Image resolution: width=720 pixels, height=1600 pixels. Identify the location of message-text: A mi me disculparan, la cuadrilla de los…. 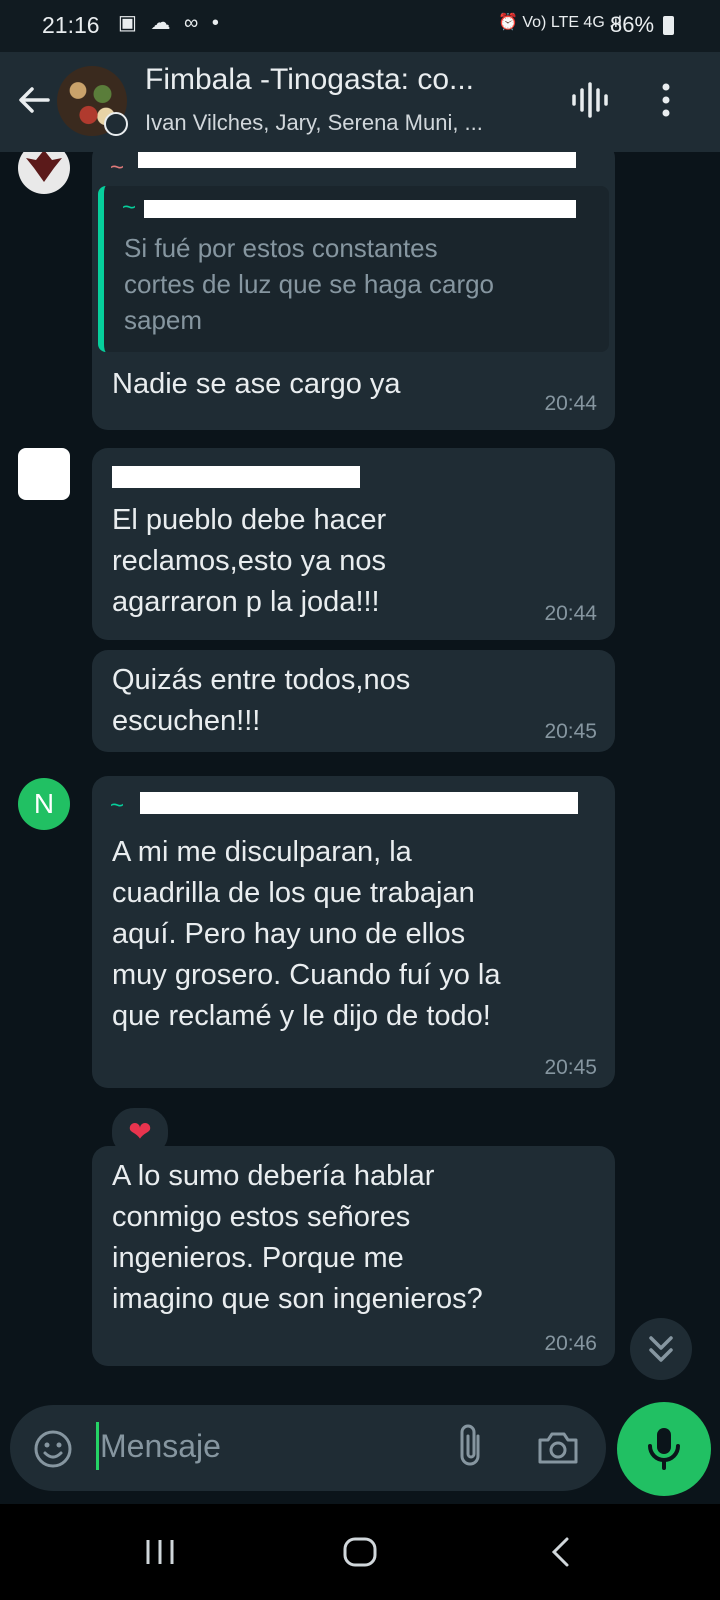
(306, 934).